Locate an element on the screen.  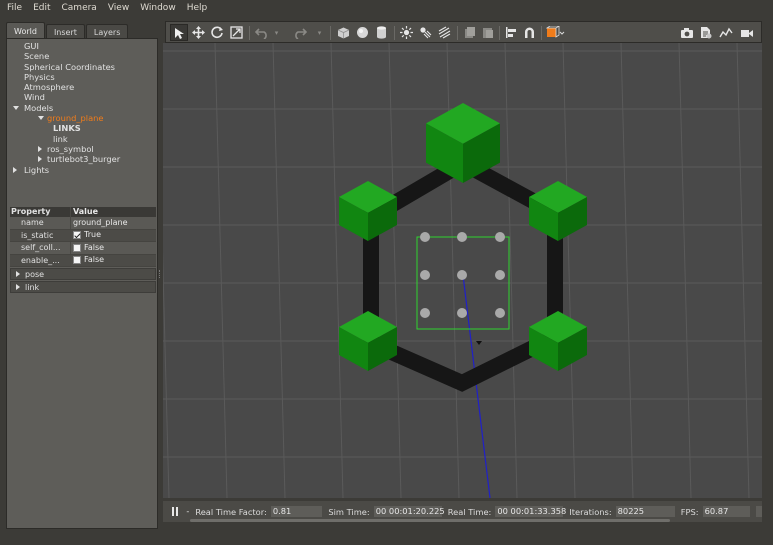
tree-item-ground-plane: ground_plane is located at coordinates (82, 118).